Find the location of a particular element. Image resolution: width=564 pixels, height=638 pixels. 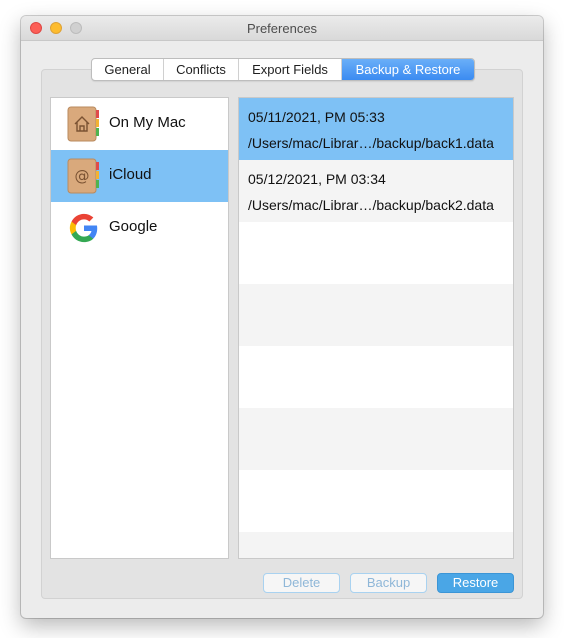

title-bar: Preferences is located at coordinates (282, 28).